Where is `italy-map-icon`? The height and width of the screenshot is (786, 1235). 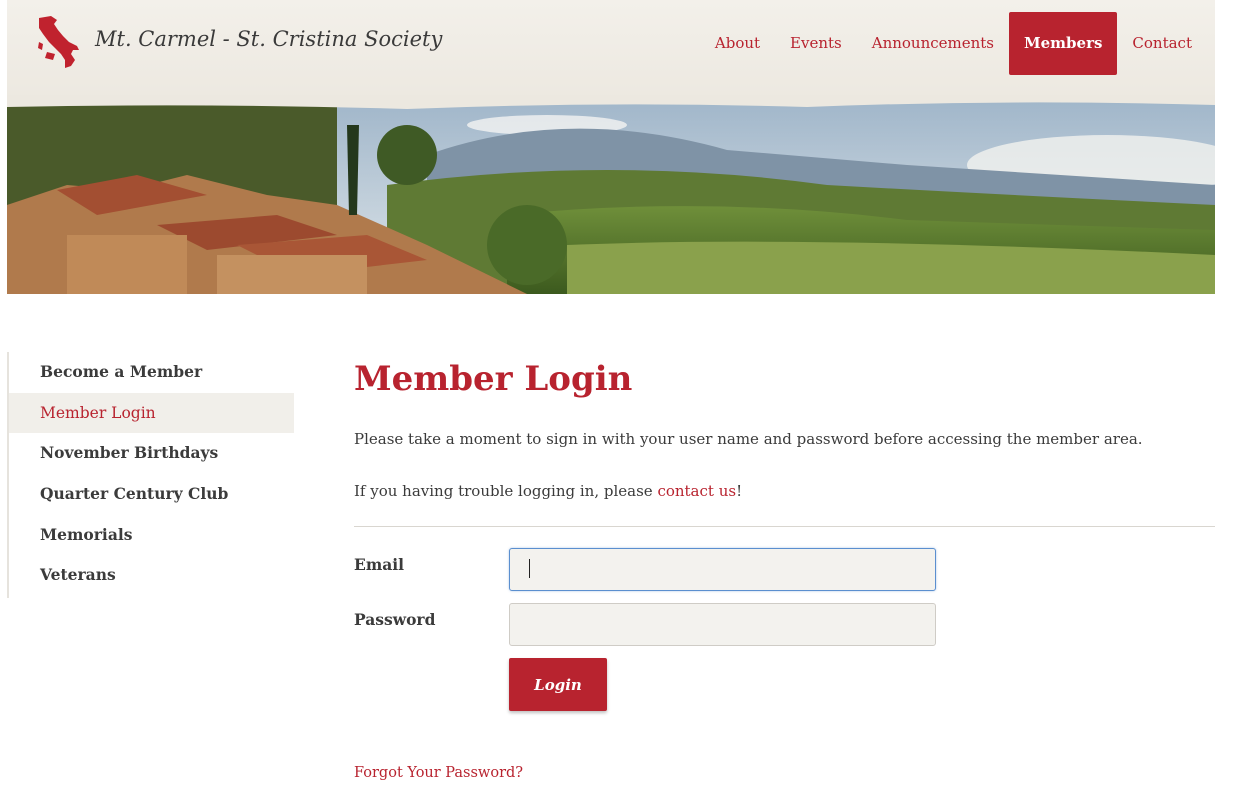 italy-map-icon is located at coordinates (58, 42).